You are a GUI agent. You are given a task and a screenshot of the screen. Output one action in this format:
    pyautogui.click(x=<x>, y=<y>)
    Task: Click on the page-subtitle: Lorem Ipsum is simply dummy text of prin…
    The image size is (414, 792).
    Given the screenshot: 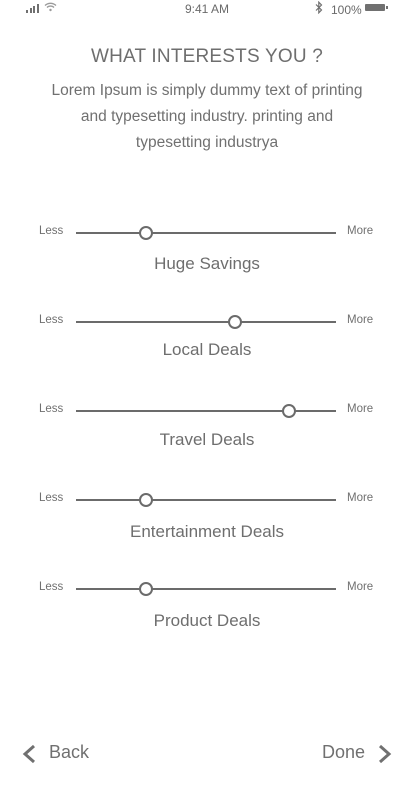 What is the action you would take?
    pyautogui.click(x=207, y=116)
    